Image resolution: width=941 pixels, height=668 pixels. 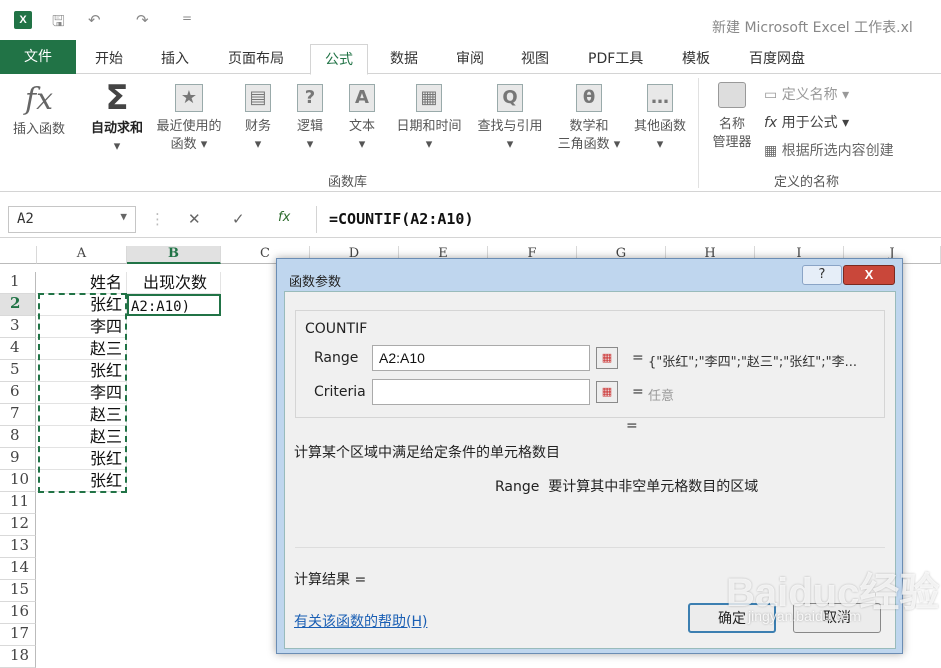 I want to click on save-icon: 🖫, so click(x=58, y=23).